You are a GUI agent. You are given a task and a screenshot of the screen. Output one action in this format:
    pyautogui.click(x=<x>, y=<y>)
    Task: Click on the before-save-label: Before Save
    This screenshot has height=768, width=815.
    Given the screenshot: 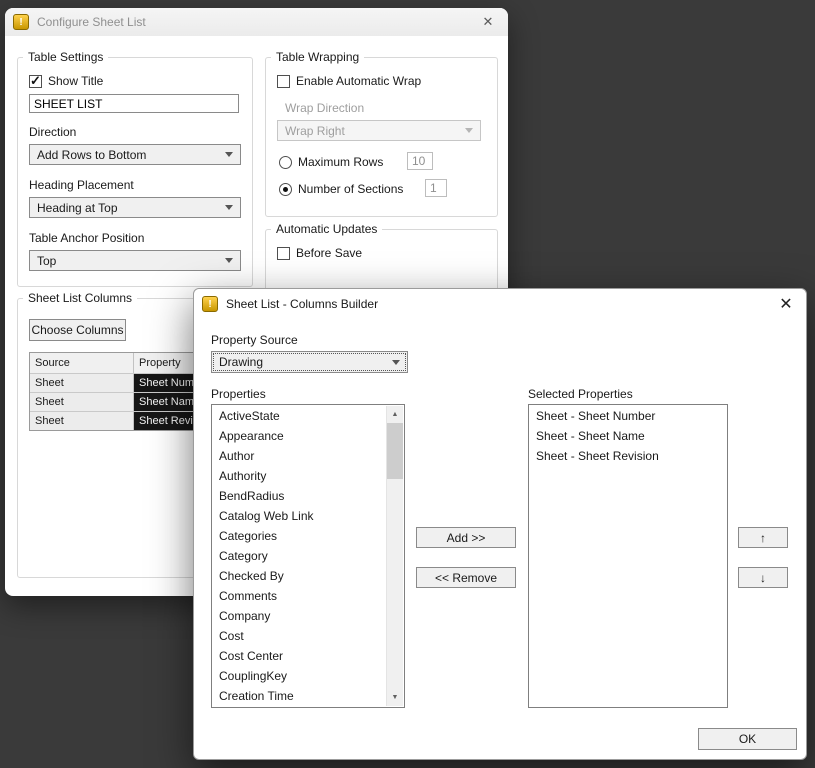 What is the action you would take?
    pyautogui.click(x=329, y=253)
    